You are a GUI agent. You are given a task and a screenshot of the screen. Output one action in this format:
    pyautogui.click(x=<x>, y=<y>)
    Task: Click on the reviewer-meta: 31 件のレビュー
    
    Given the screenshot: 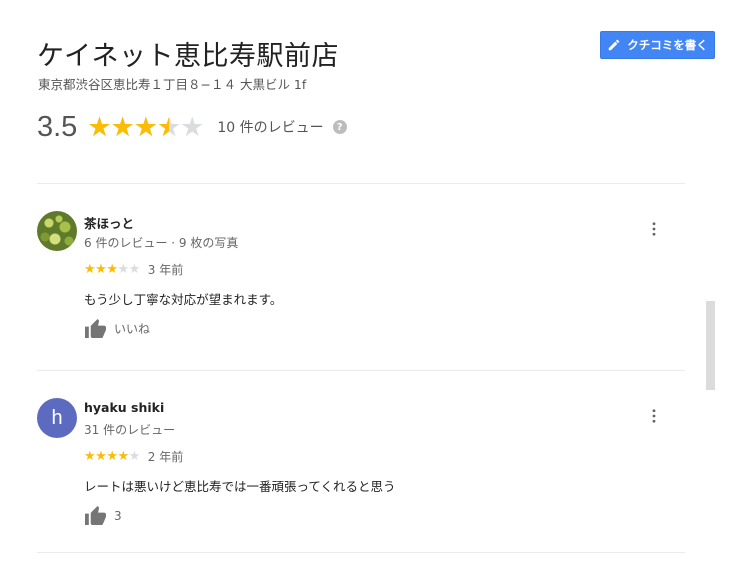 What is the action you would take?
    pyautogui.click(x=130, y=430)
    